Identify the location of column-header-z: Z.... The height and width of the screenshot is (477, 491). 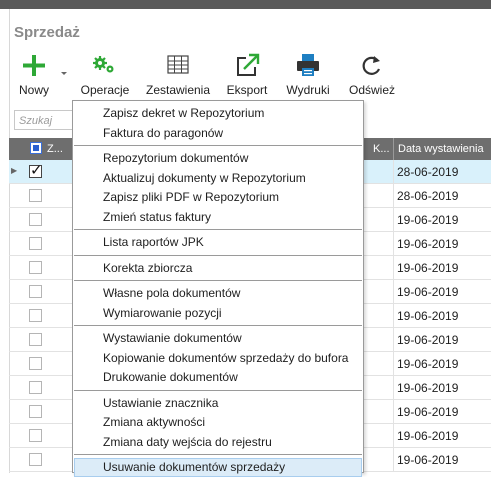
(55, 149).